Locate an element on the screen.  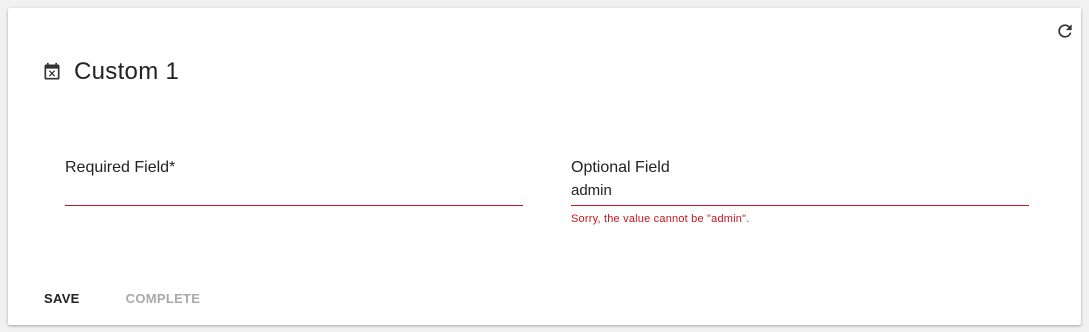
title-row: Custom 1 is located at coordinates (110, 72).